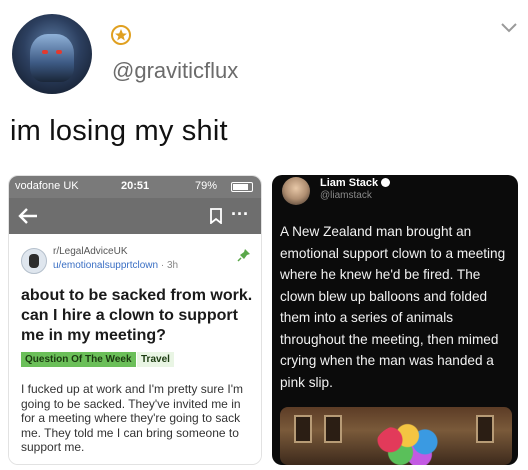 The image size is (528, 470). I want to click on verified-icon, so click(386, 182).